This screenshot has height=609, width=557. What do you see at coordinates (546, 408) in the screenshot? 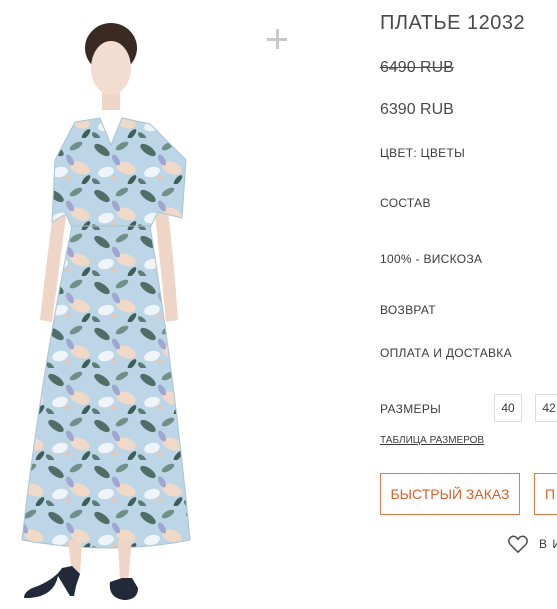
I see `size-option-42: 42` at bounding box center [546, 408].